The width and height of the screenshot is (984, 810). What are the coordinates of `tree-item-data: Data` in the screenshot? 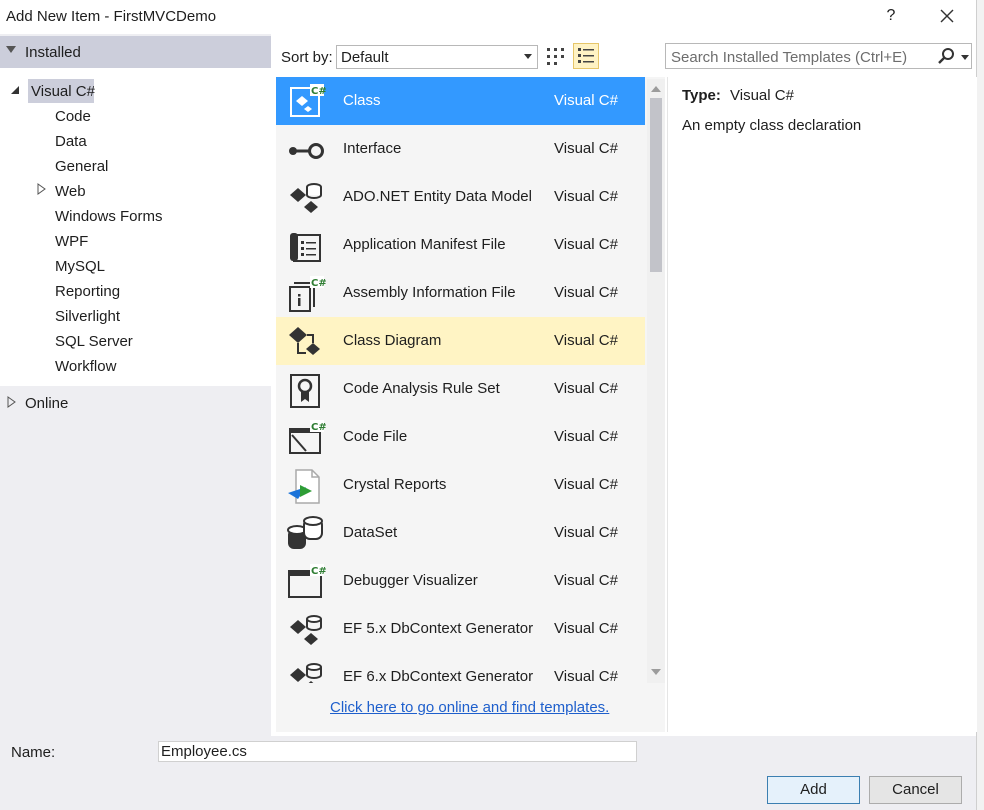 It's located at (71, 141).